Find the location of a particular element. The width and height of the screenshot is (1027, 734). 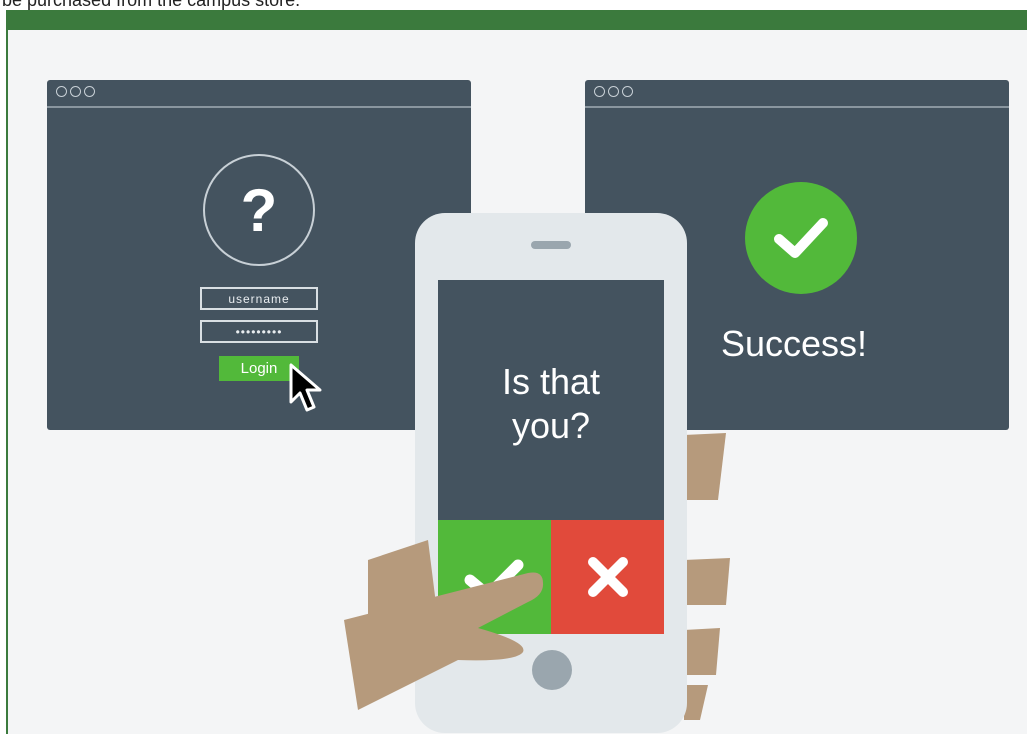

header-bar is located at coordinates (516, 20).